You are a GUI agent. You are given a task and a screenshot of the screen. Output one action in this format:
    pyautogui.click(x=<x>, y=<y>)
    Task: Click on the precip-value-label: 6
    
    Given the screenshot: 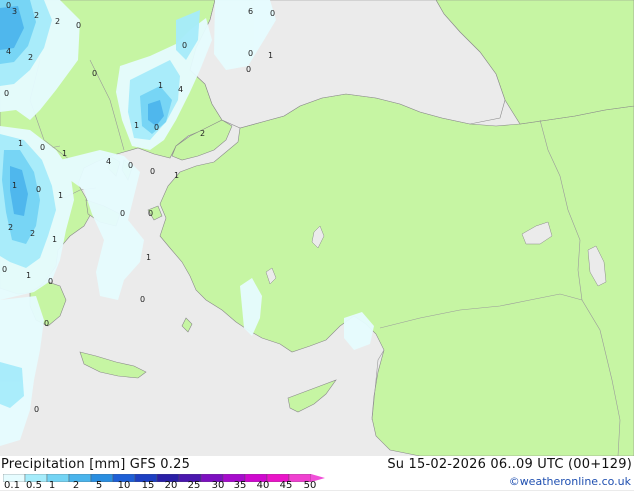 What is the action you would take?
    pyautogui.click(x=250, y=11)
    